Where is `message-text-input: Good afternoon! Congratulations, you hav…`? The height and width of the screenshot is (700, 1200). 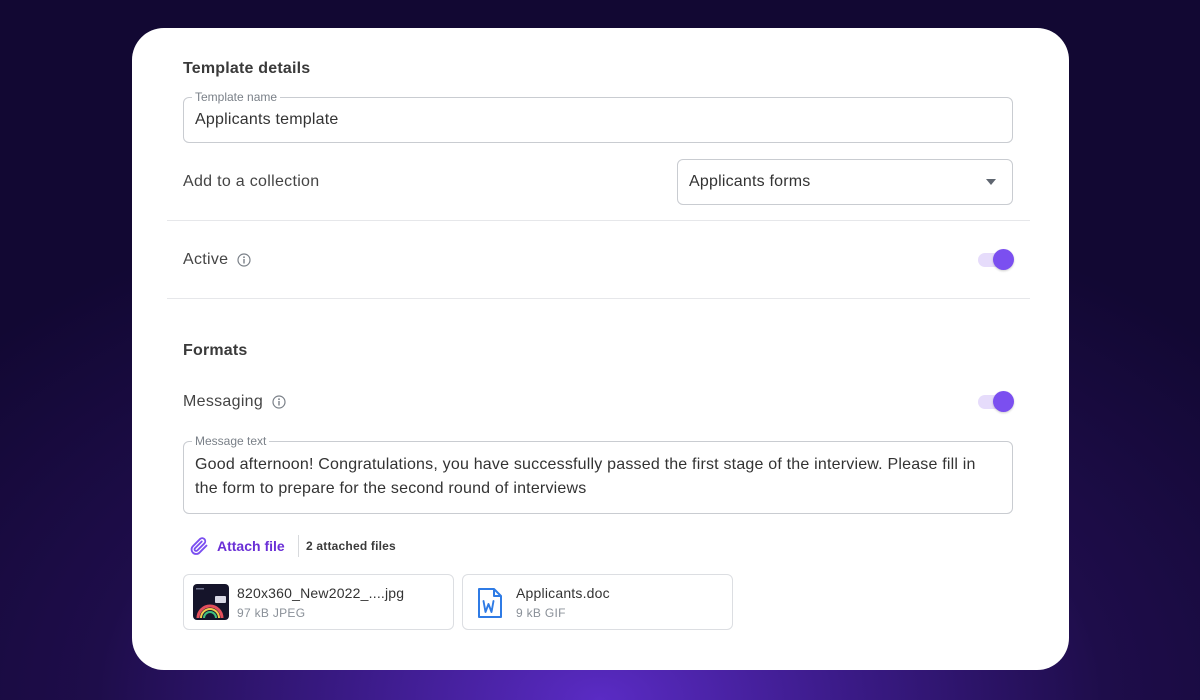
message-text-input: Good afternoon! Congratulations, you hav… is located at coordinates (595, 477).